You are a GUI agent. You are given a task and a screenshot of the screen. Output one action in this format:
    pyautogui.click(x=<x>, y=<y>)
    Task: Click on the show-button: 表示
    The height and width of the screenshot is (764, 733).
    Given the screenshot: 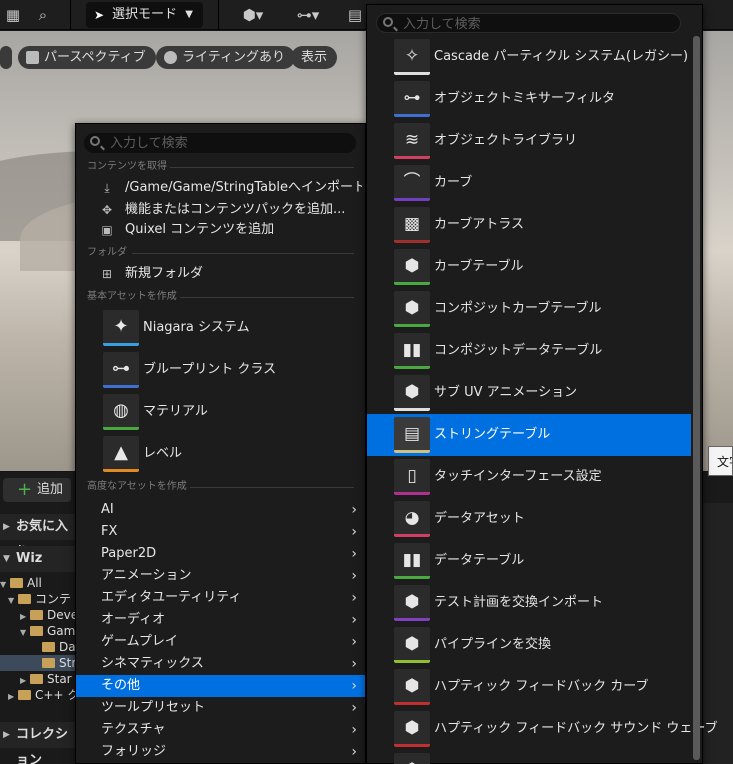 What is the action you would take?
    pyautogui.click(x=314, y=57)
    